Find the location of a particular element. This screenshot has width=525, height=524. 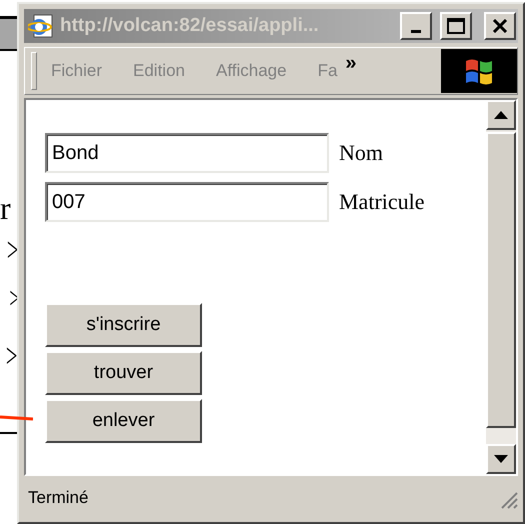

text-field: 007 is located at coordinates (187, 202).